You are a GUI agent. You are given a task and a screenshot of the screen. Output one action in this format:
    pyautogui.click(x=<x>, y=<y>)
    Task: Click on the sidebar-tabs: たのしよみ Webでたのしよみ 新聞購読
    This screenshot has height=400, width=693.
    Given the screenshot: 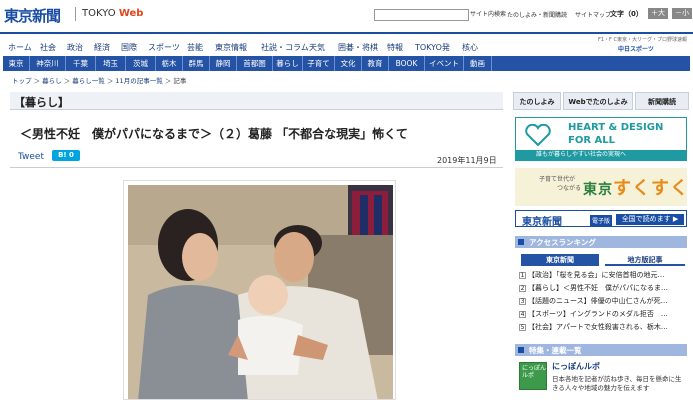 What is the action you would take?
    pyautogui.click(x=601, y=101)
    